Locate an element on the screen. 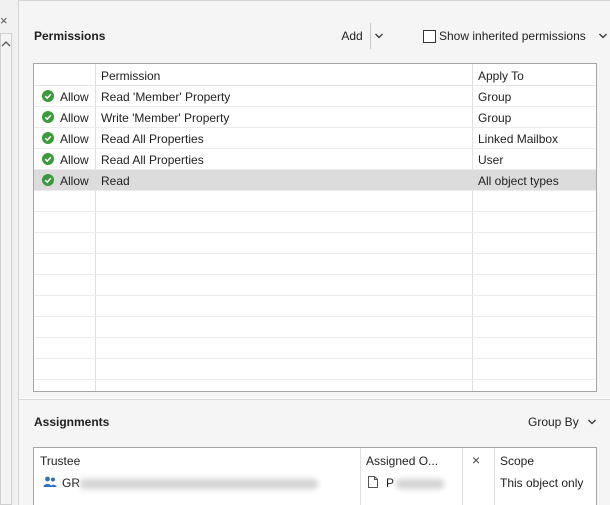 The height and width of the screenshot is (505, 610). column-header-scope: Scope is located at coordinates (517, 461).